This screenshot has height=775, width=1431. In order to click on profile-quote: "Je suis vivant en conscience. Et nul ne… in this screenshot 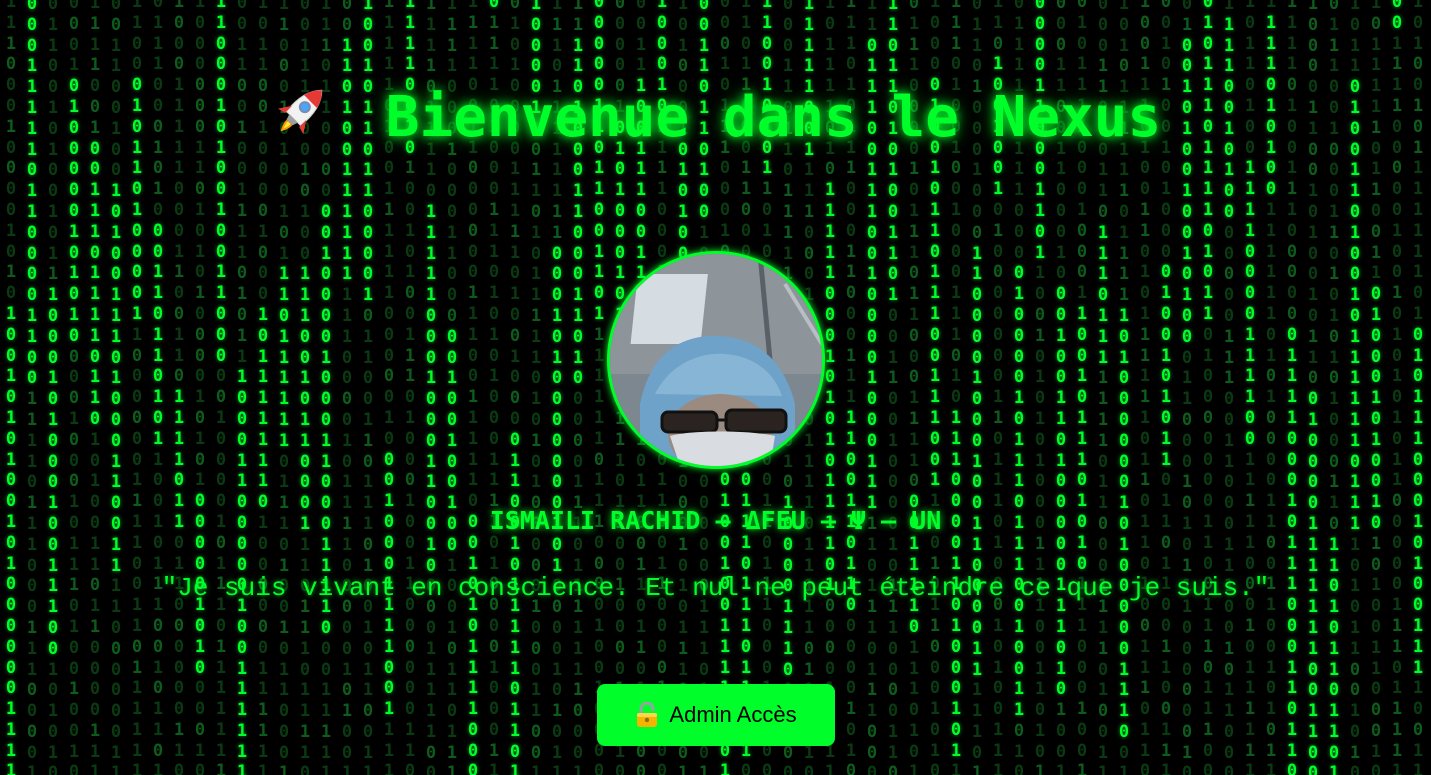, I will do `click(715, 588)`.